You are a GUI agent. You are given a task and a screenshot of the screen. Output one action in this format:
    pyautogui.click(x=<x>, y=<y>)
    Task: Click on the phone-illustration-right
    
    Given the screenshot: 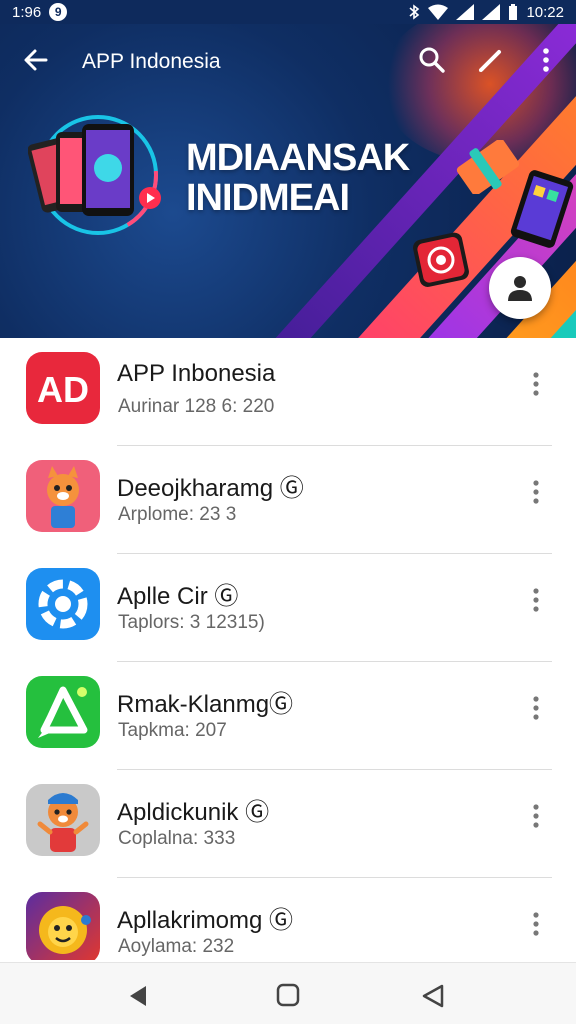 What is the action you would take?
    pyautogui.click(x=542, y=209)
    